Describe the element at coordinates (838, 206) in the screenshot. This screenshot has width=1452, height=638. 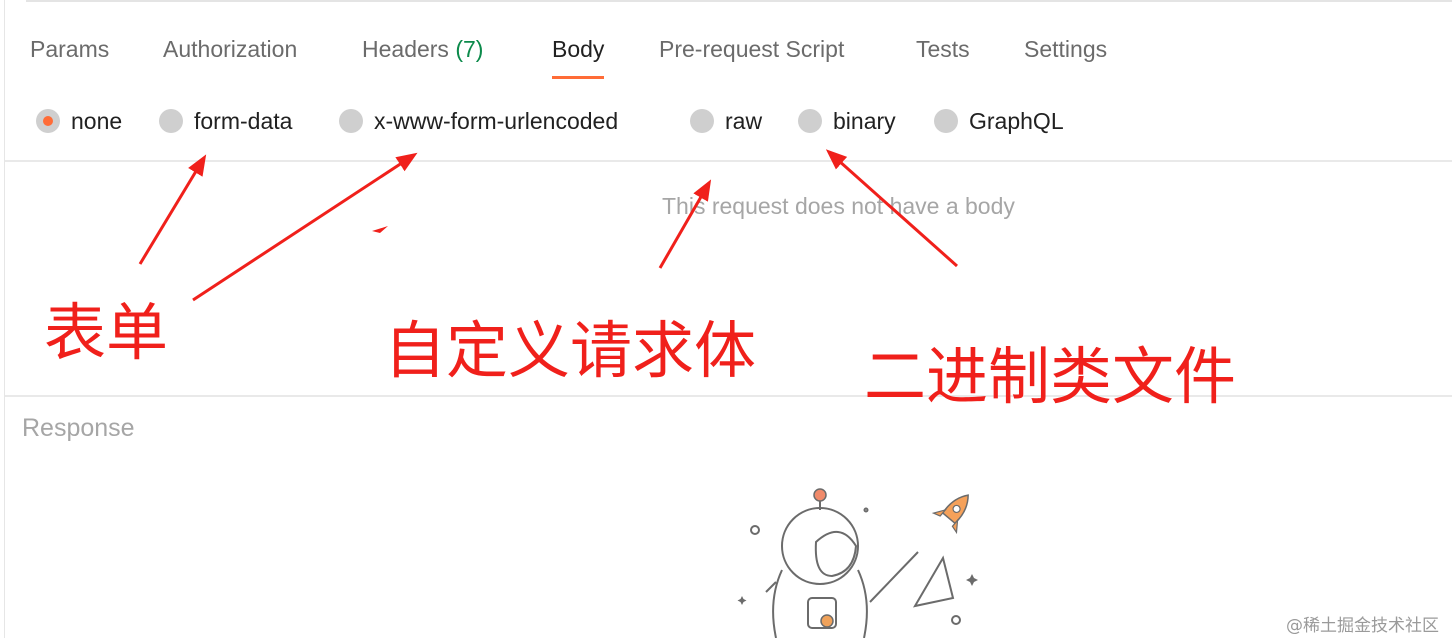
I see `empty-body-message: This request does not have a body` at that location.